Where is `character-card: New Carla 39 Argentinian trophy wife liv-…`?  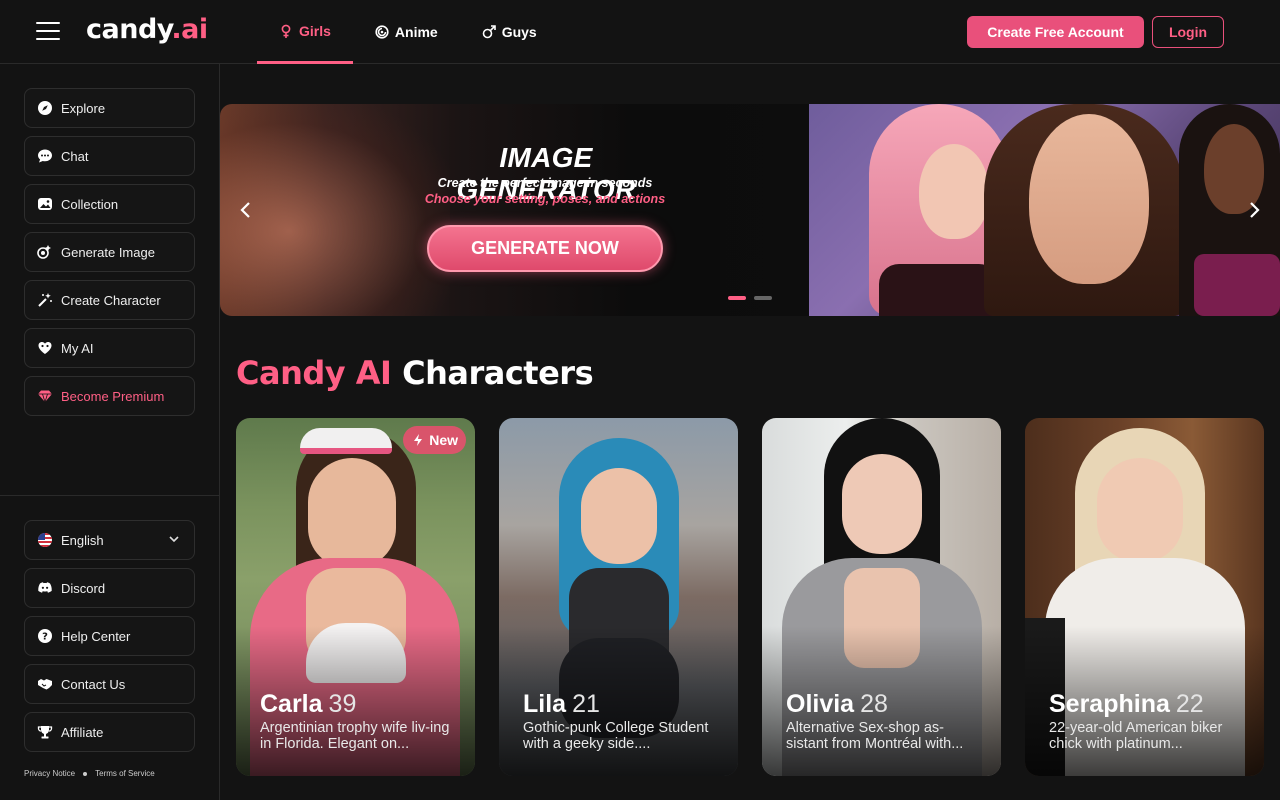 character-card: New Carla 39 Argentinian trophy wife liv-… is located at coordinates (355, 597).